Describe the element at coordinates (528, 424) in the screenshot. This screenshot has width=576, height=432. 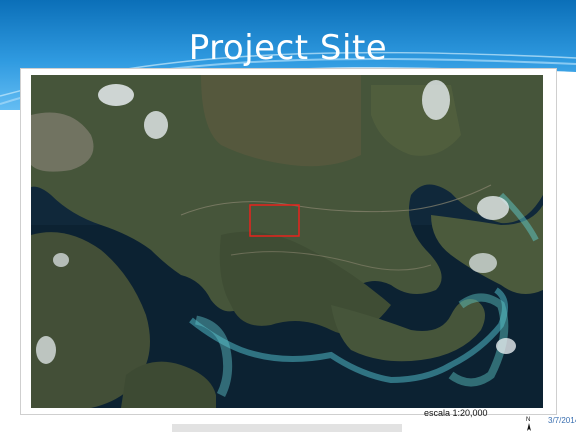
I see `north-arrow-icon: N` at that location.